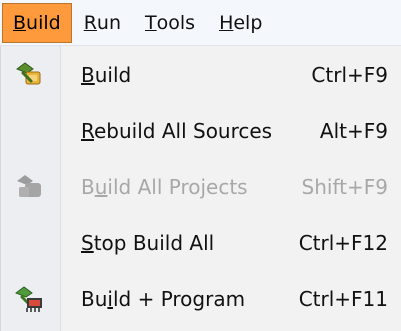 The height and width of the screenshot is (331, 401). What do you see at coordinates (30, 299) in the screenshot?
I see `build-program-icon` at bounding box center [30, 299].